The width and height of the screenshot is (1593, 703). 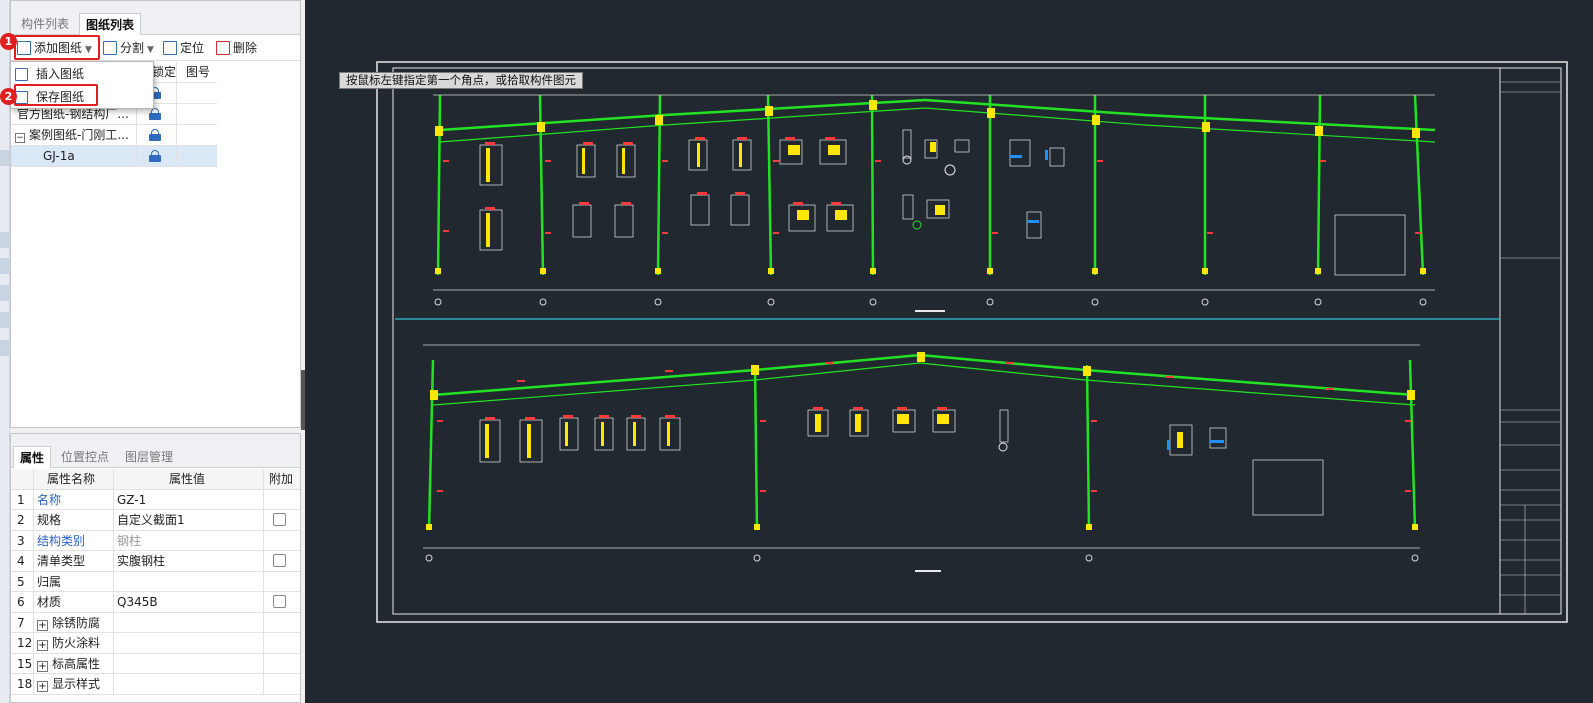 I want to click on tab-layer-manager: 图层管理, so click(x=149, y=457).